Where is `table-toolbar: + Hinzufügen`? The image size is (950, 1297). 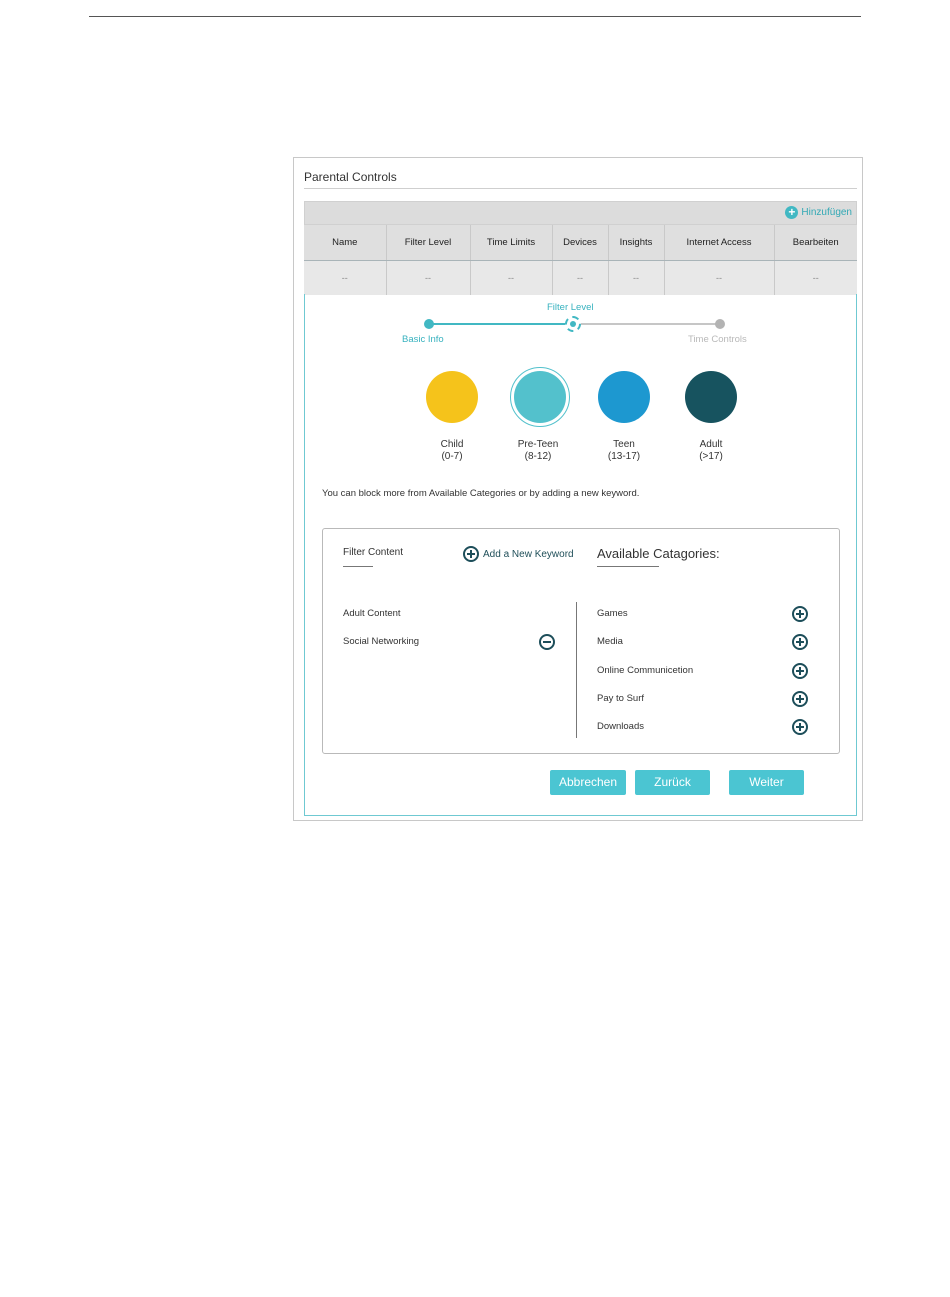 table-toolbar: + Hinzufügen is located at coordinates (580, 213).